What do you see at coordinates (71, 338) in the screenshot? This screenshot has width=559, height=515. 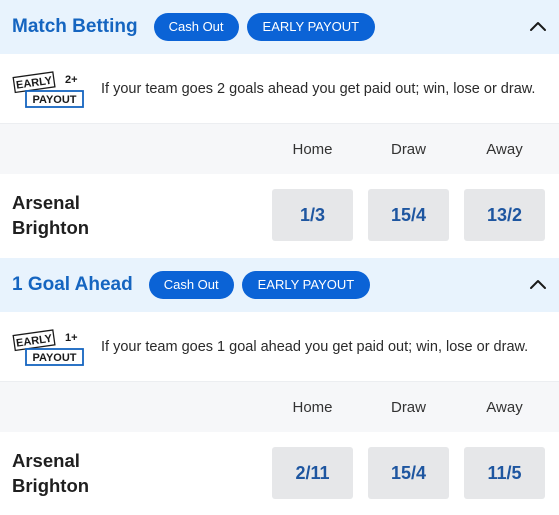 I see `badge-goals-text: 1+` at bounding box center [71, 338].